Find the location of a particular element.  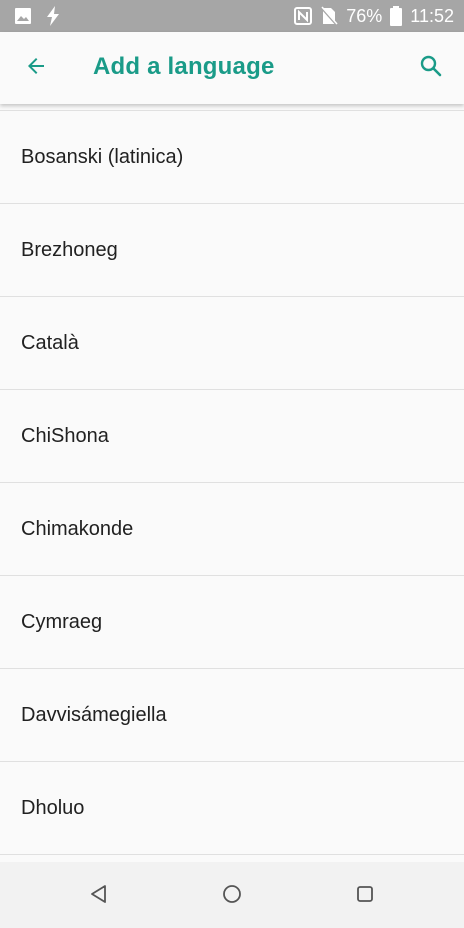

image-icon is located at coordinates (23, 16).